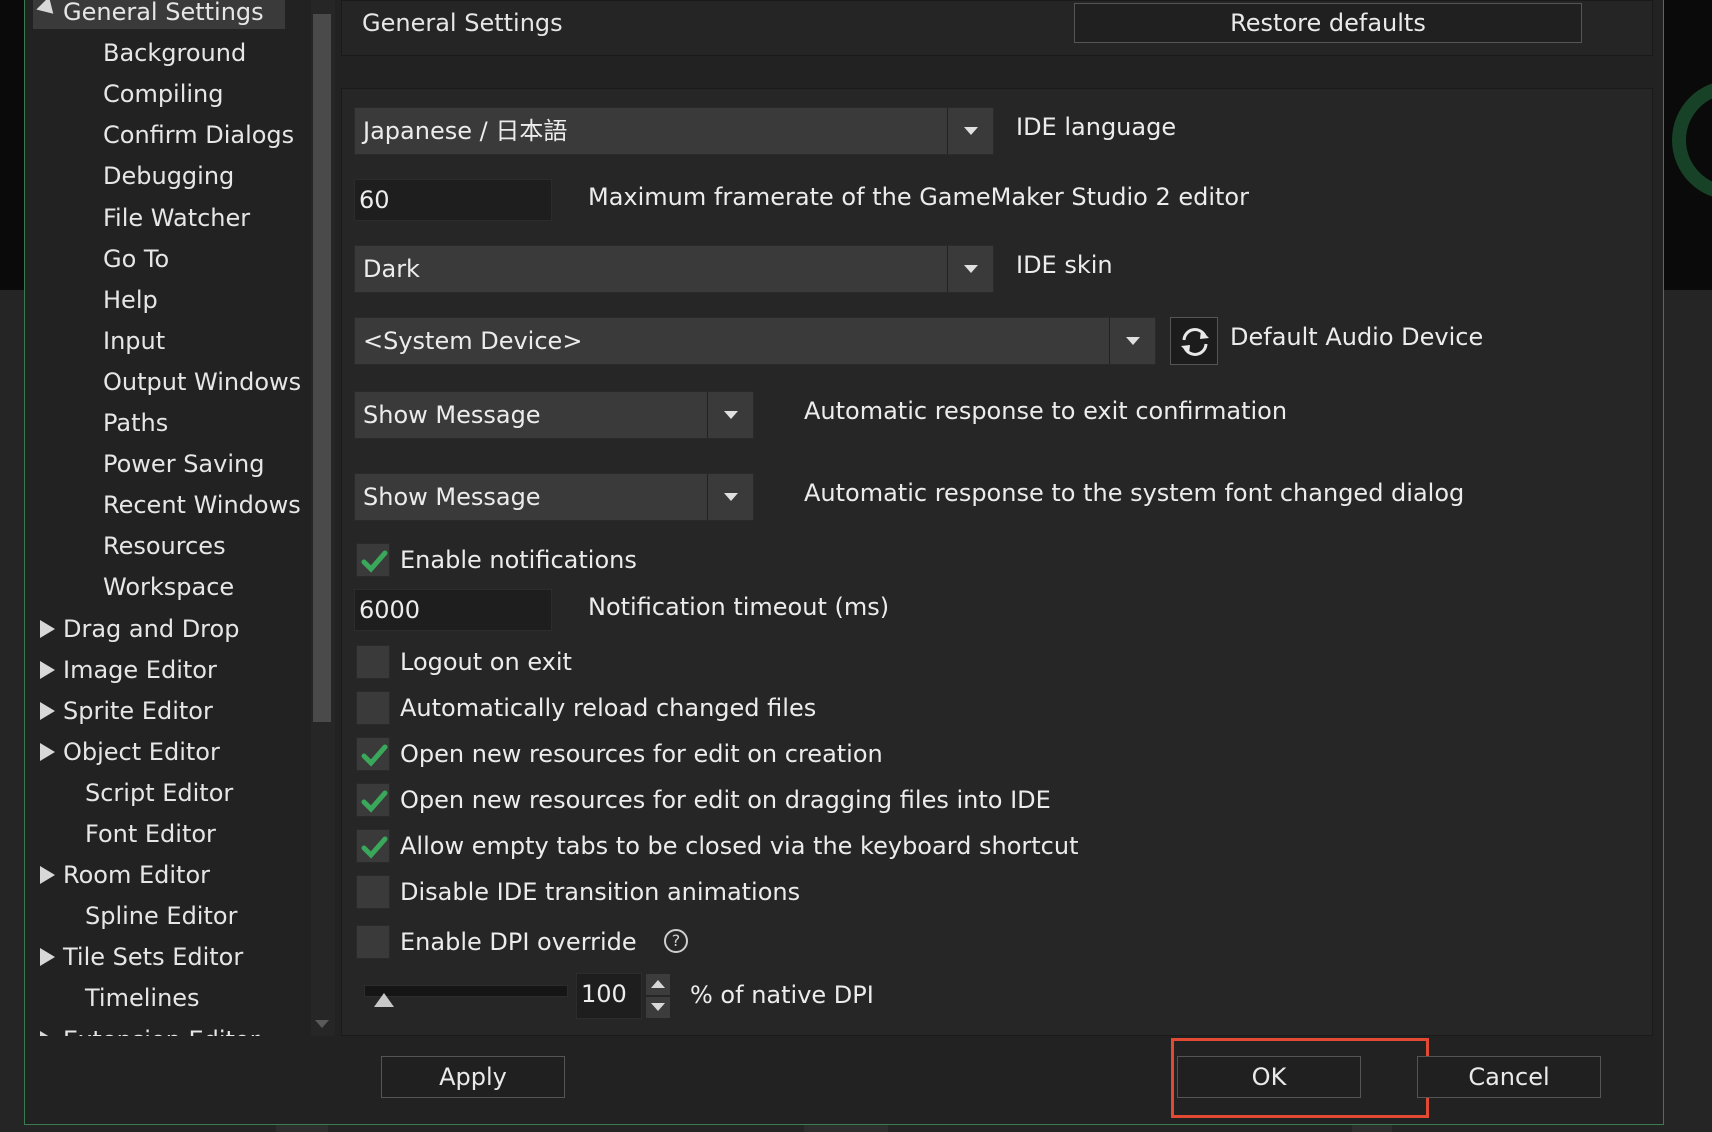 The height and width of the screenshot is (1132, 1712). What do you see at coordinates (1509, 1077) in the screenshot?
I see `cancel-button: Cancel` at bounding box center [1509, 1077].